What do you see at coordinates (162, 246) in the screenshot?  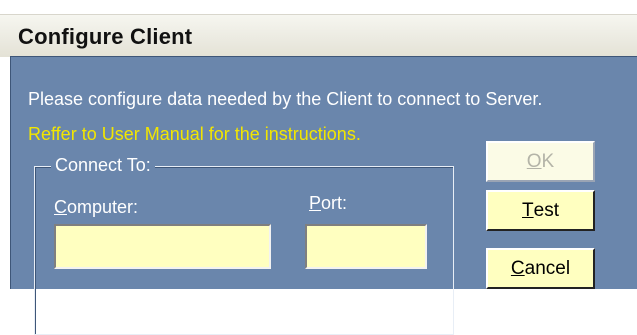 I see `computer-input` at bounding box center [162, 246].